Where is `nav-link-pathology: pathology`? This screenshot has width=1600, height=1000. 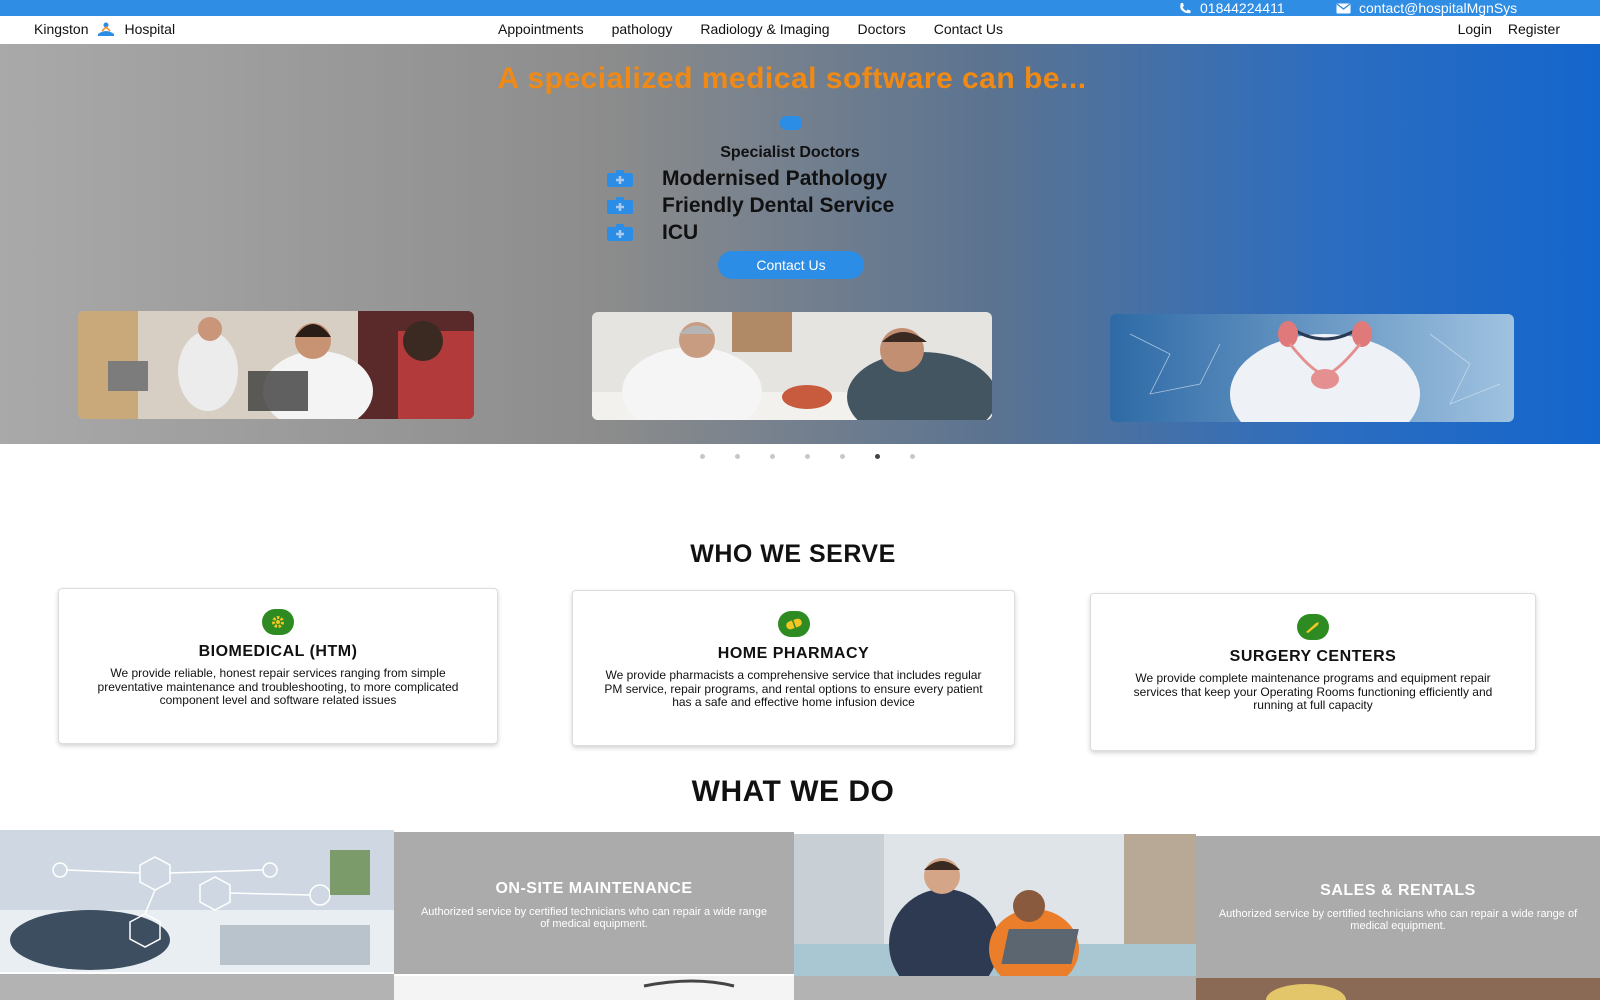
nav-link-pathology: pathology is located at coordinates (642, 29).